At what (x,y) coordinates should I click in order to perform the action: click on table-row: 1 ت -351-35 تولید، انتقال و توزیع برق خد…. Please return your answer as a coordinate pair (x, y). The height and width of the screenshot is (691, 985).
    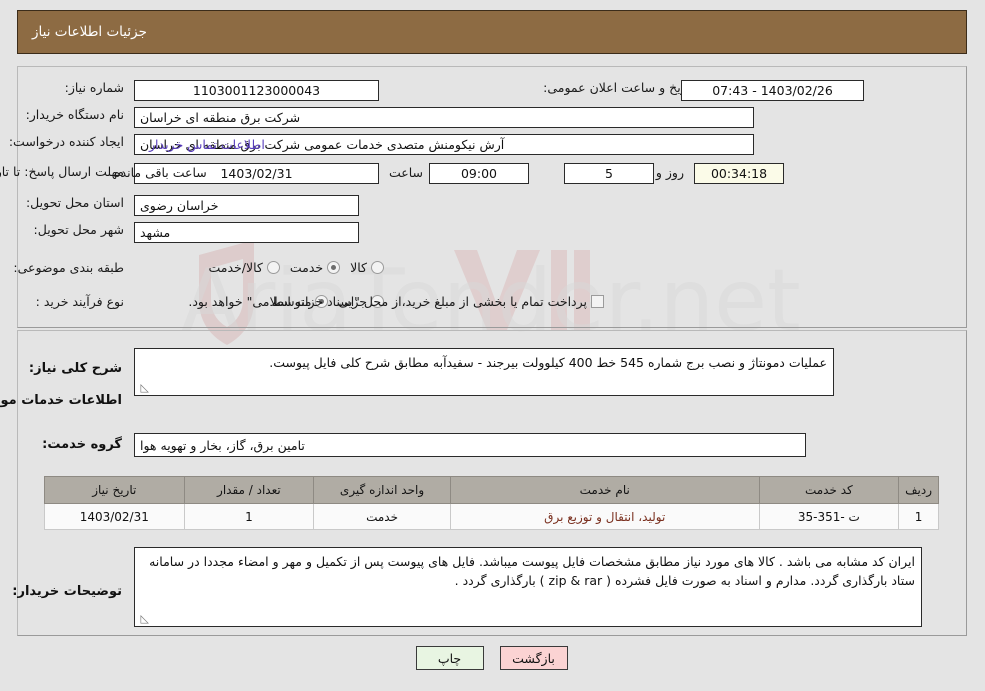
    Looking at the image, I should click on (492, 516).